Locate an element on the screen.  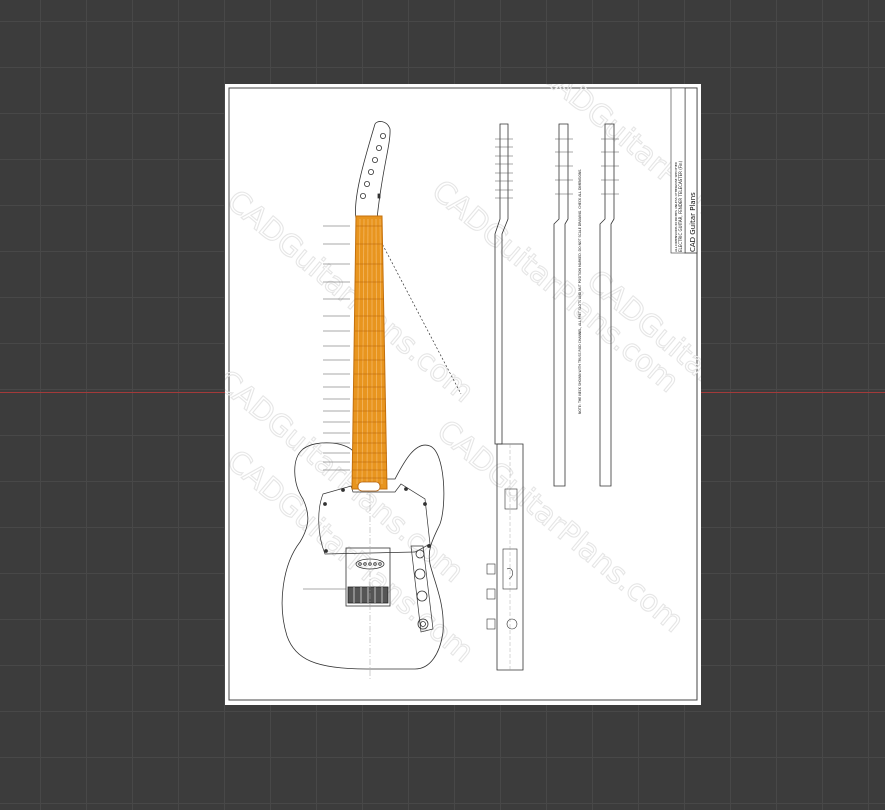
watermark-1: CADGuitarPlans.com is located at coordinates (555, 286).